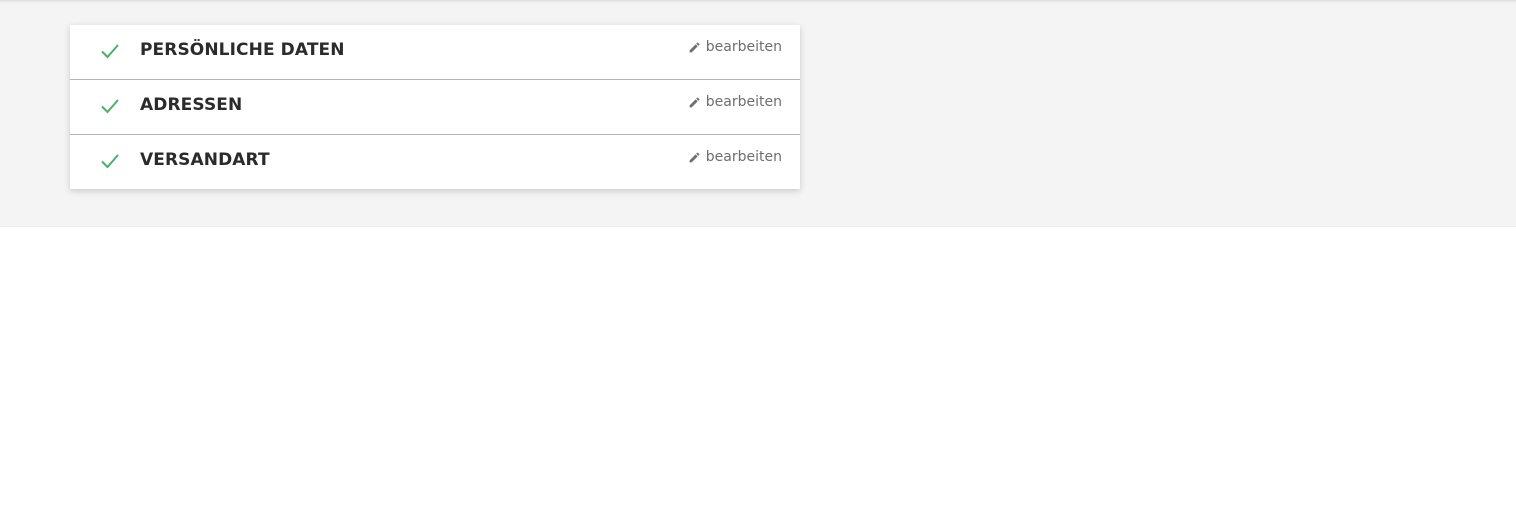 The image size is (1516, 513). Describe the element at coordinates (242, 50) in the screenshot. I see `step-title: PERSÖNLICHE DATEN` at that location.